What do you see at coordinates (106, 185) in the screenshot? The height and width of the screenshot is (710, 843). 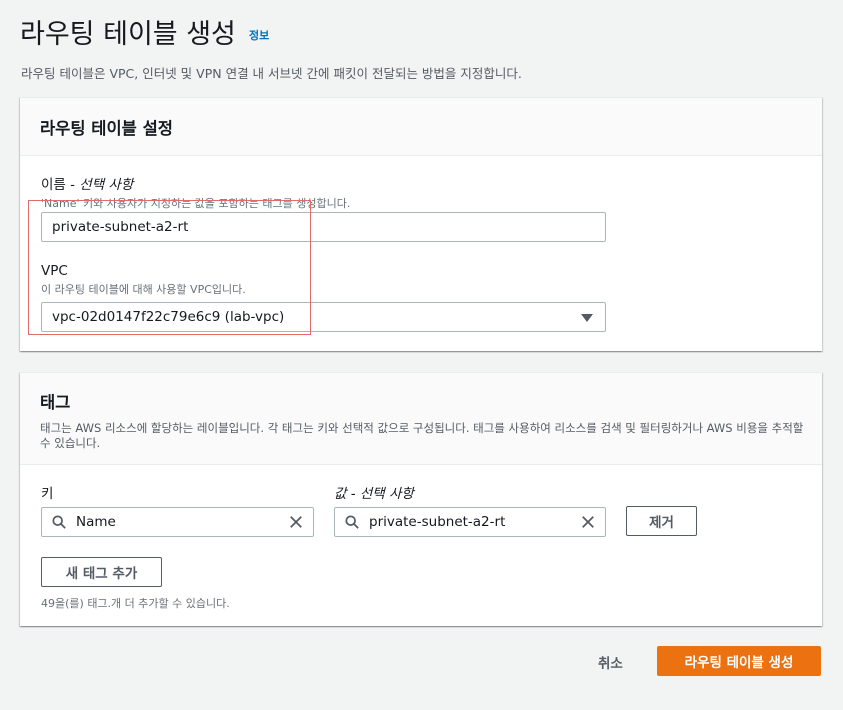 I see `name-optional-text: 선택 사항` at bounding box center [106, 185].